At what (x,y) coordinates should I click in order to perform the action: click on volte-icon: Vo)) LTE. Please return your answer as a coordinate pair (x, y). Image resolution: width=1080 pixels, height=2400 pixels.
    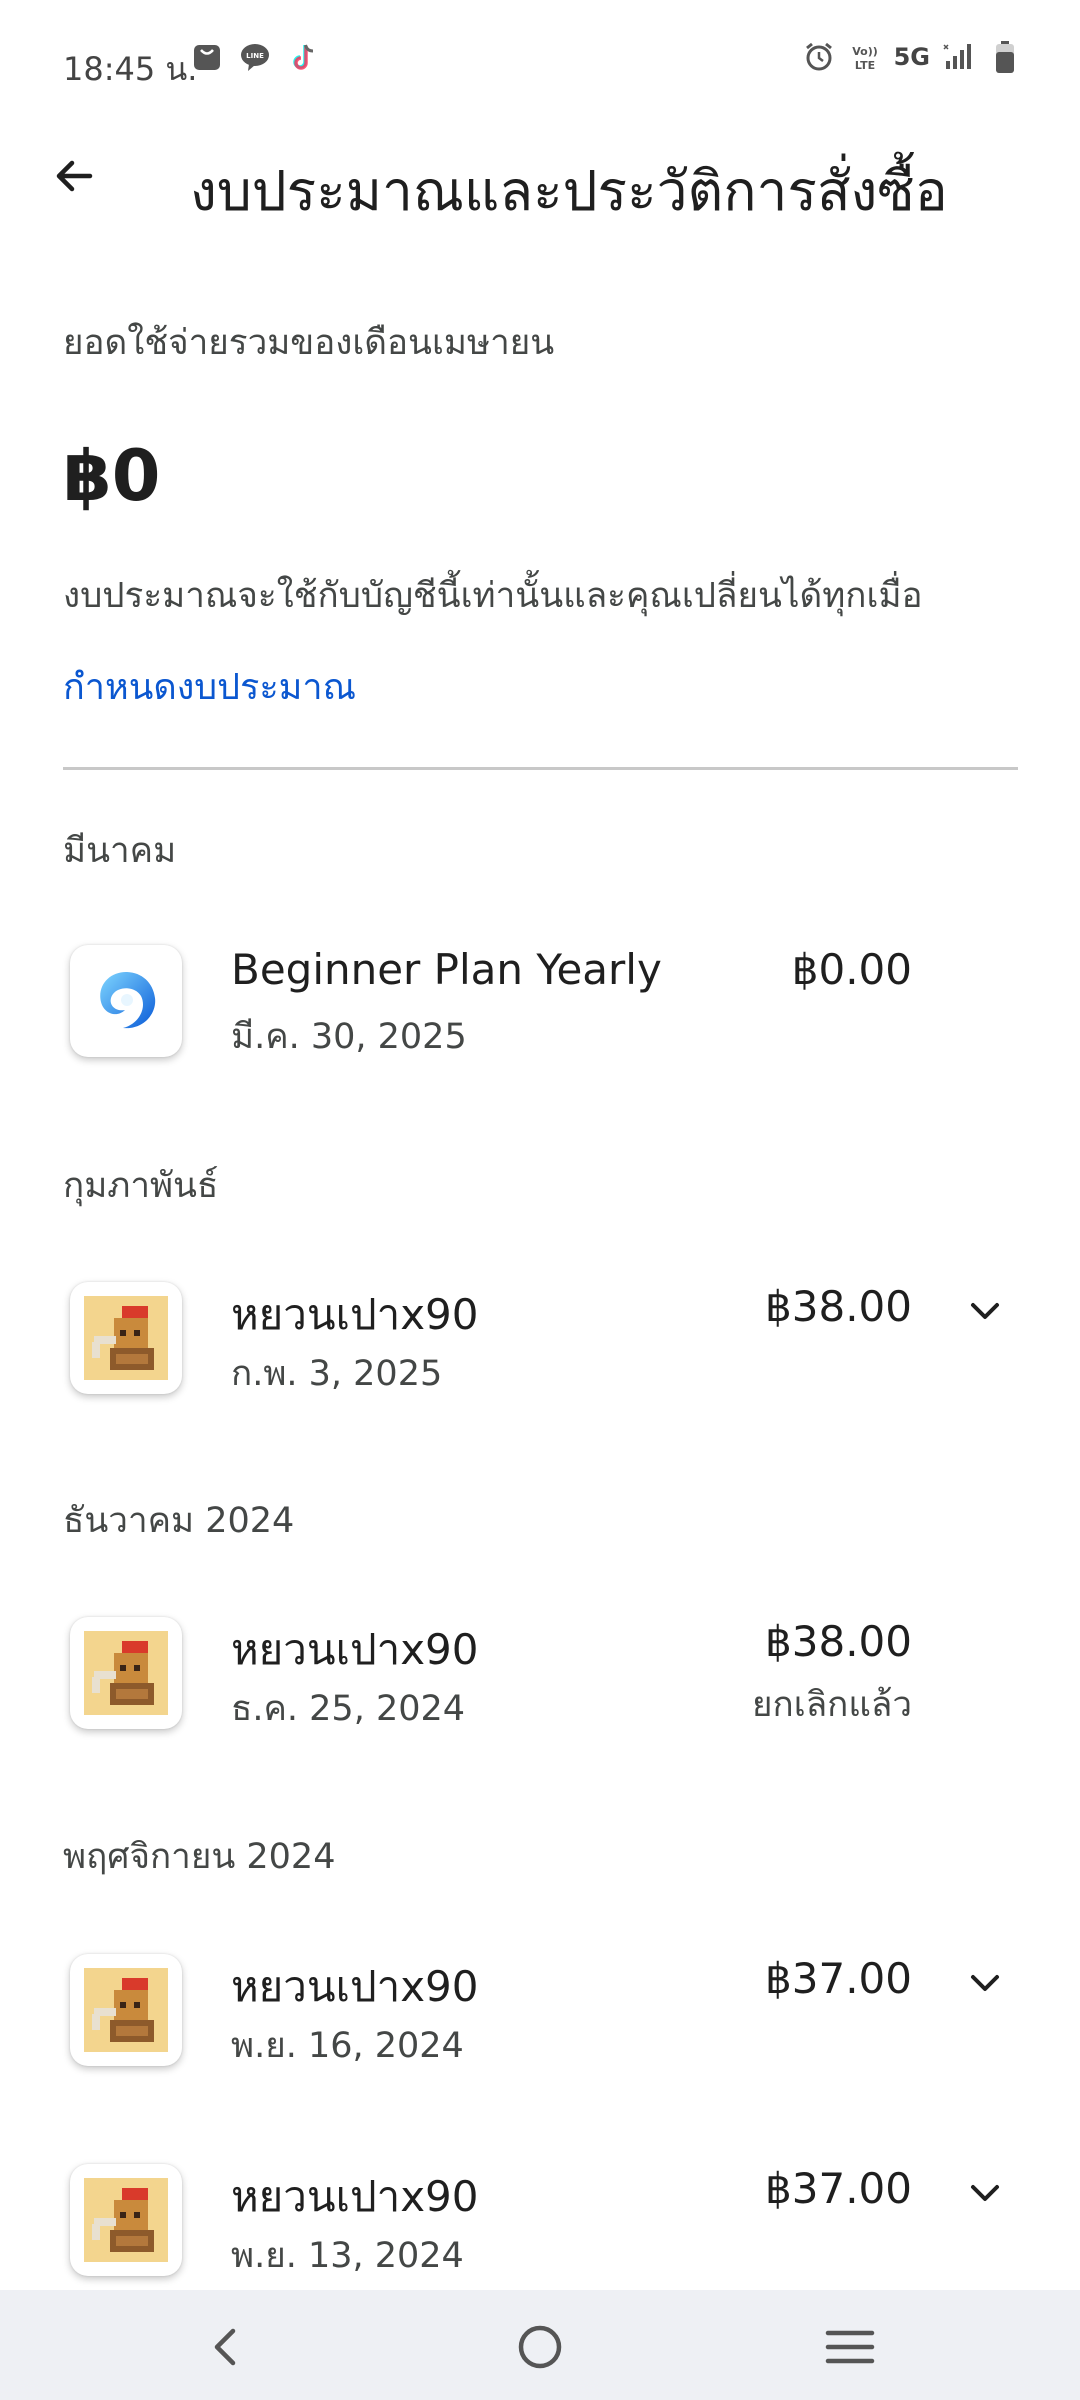
    Looking at the image, I should click on (865, 57).